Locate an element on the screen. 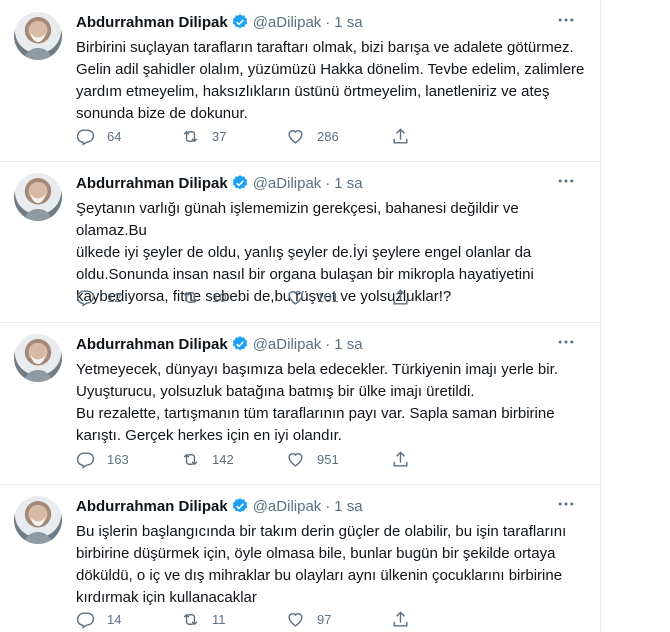  tweet-actions: 14 11 97 is located at coordinates (286, 619).